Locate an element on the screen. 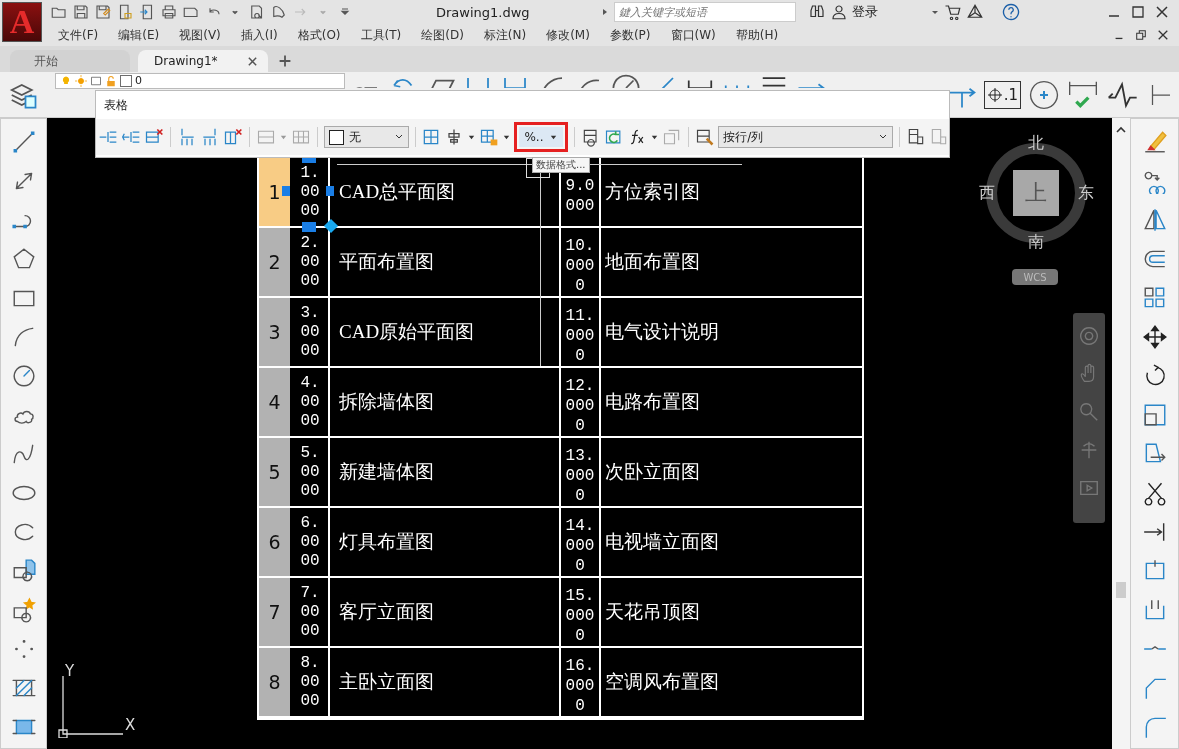 The width and height of the screenshot is (1179, 749). row-header: 3 is located at coordinates (275, 332).